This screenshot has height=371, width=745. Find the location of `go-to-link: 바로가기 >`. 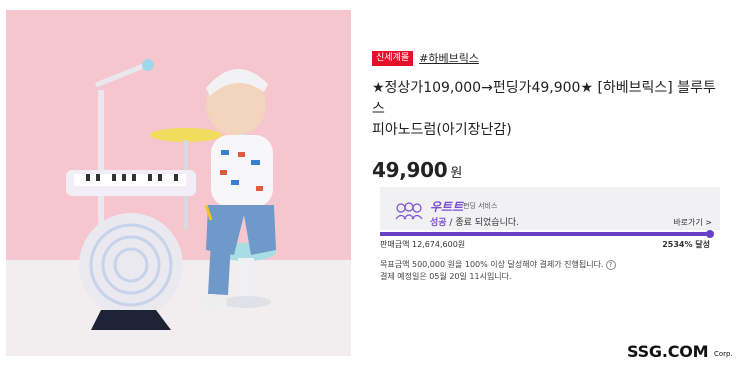

go-to-link: 바로가기 > is located at coordinates (692, 222).